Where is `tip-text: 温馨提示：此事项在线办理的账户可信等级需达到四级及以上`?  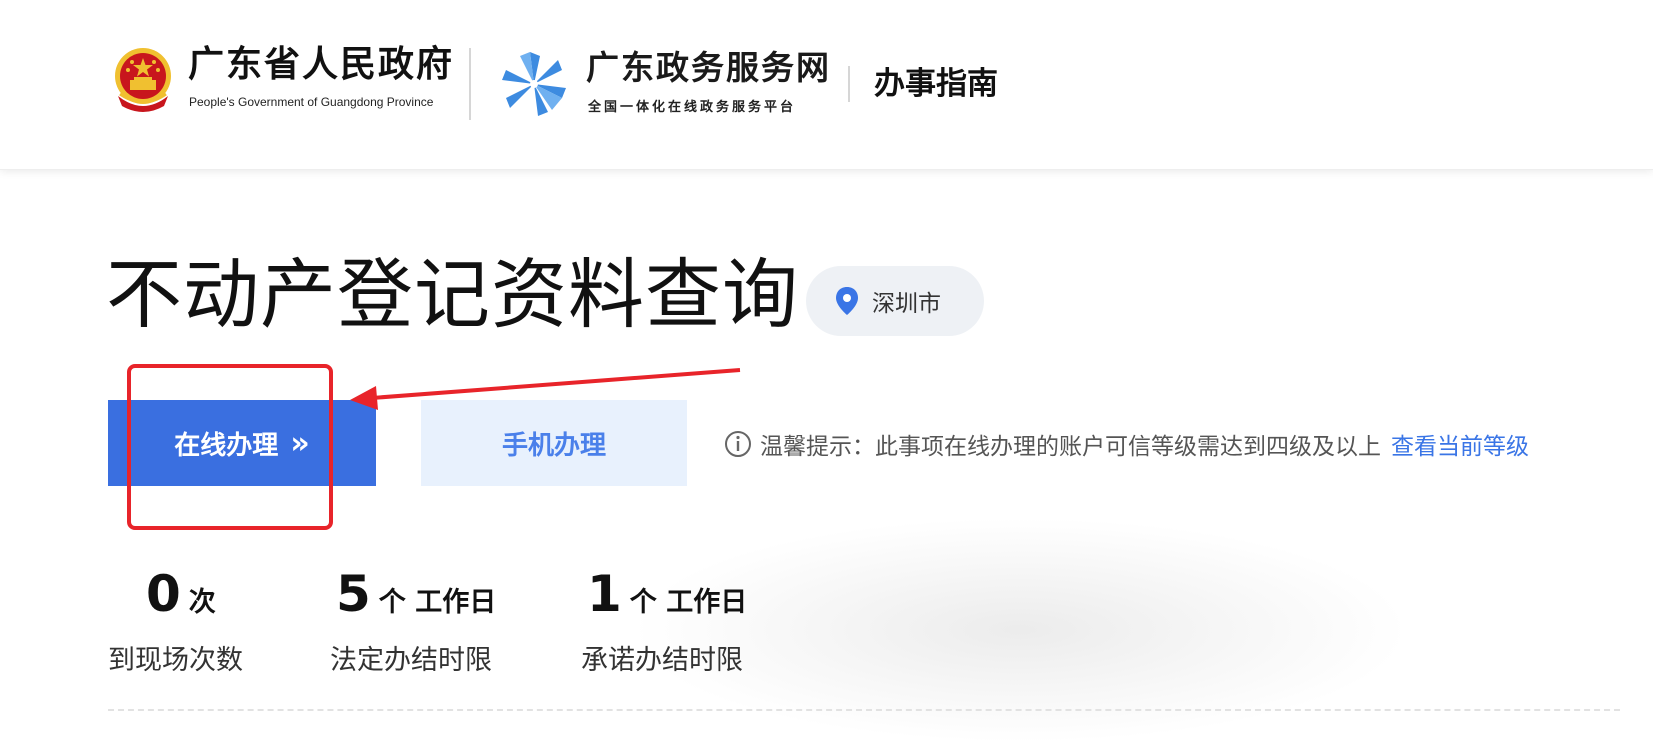
tip-text: 温馨提示：此事项在线办理的账户可信等级需达到四级及以上 is located at coordinates (1070, 447).